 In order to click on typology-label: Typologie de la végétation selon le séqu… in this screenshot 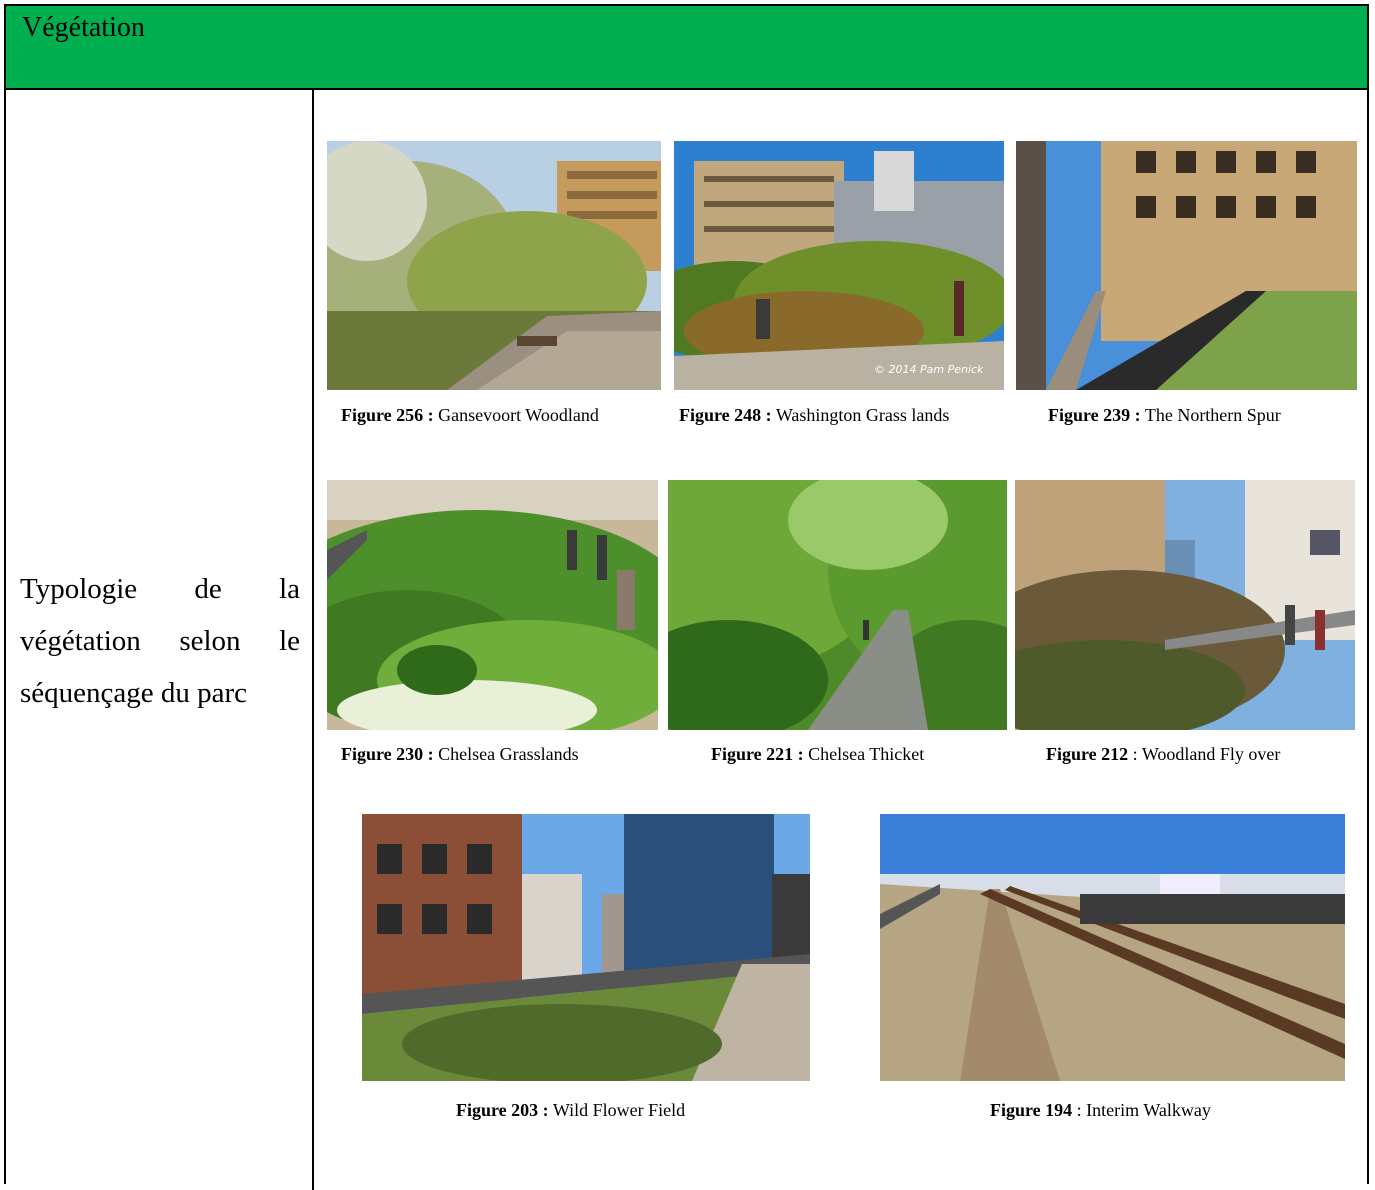, I will do `click(160, 641)`.